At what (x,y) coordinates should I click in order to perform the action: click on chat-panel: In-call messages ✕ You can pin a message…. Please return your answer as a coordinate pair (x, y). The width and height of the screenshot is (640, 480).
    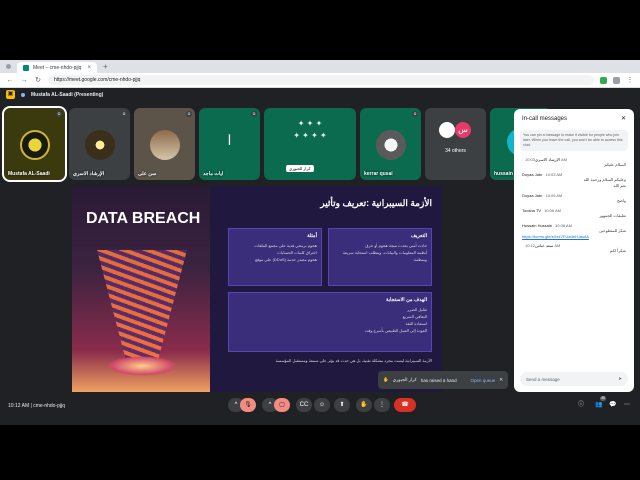
    Looking at the image, I should click on (574, 250).